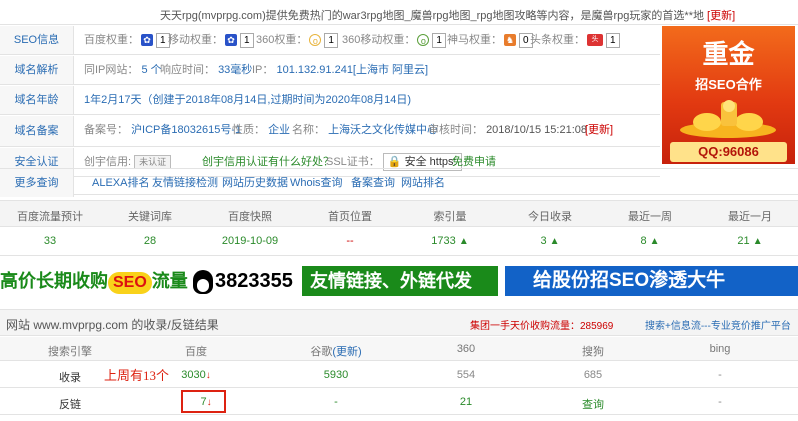  Describe the element at coordinates (613, 40) in the screenshot. I see `toutiao-value: 1` at that location.